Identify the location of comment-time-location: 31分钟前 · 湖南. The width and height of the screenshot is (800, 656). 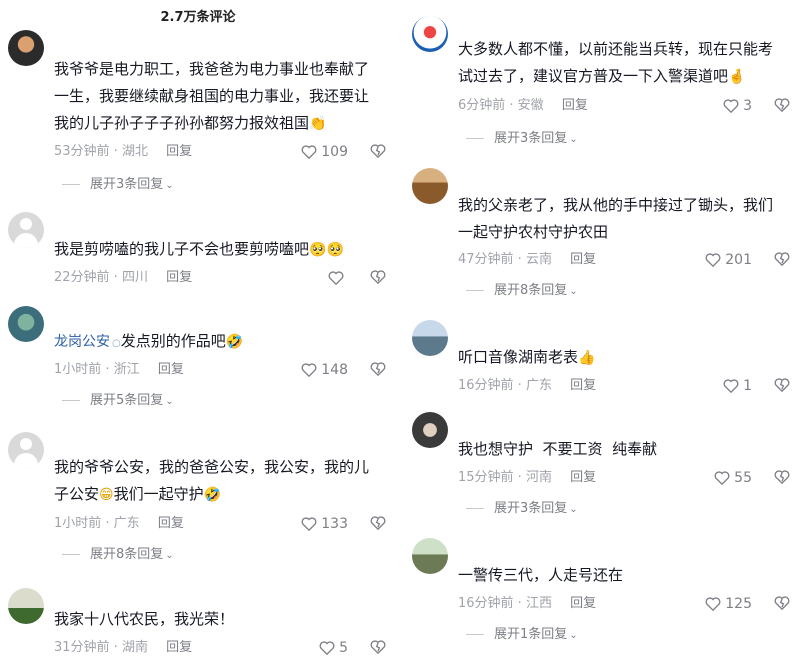
(101, 647).